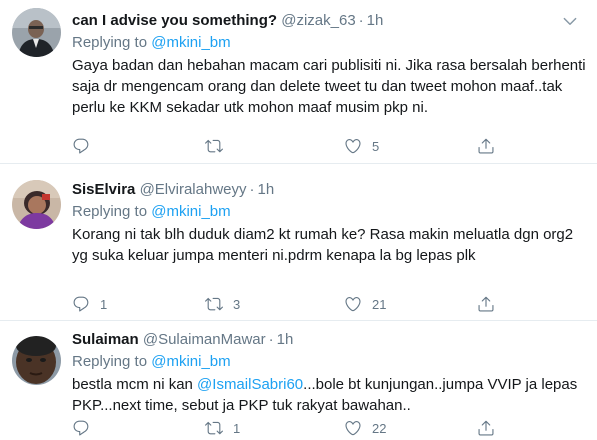 This screenshot has height=440, width=597. I want to click on user-handle: @zizak_63, so click(318, 20).